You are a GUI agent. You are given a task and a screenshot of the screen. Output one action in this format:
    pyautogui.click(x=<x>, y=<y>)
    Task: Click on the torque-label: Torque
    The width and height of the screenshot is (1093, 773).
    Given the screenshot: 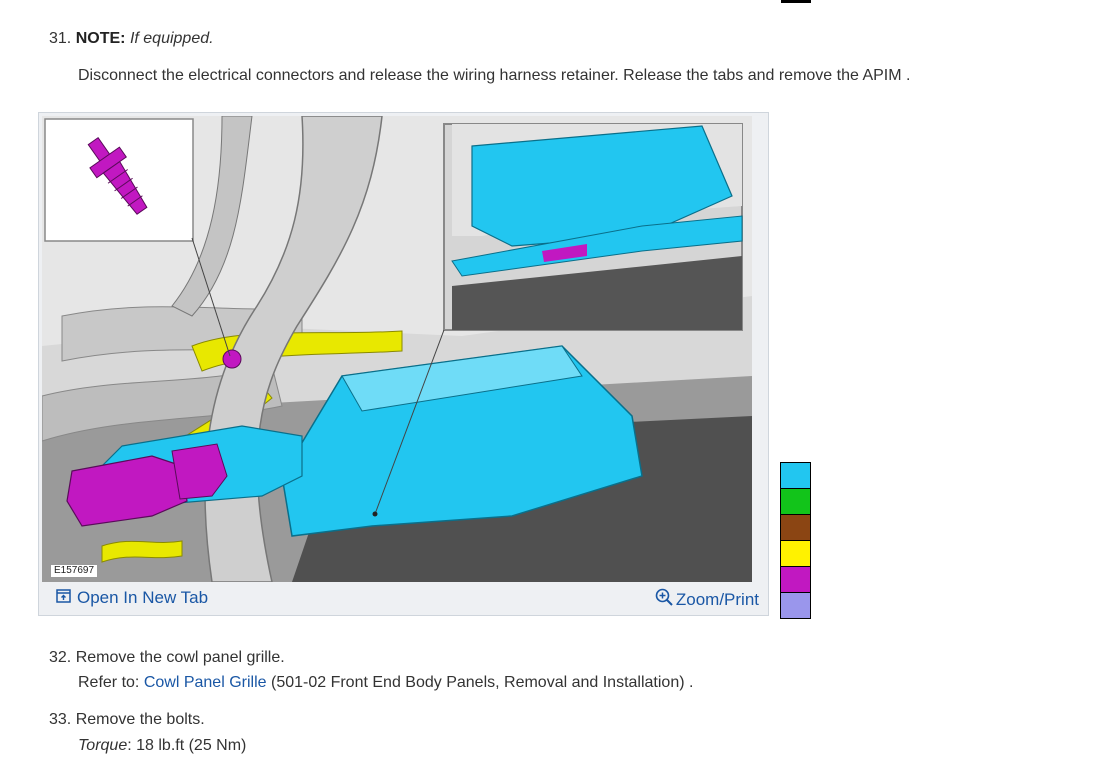 What is the action you would take?
    pyautogui.click(x=103, y=745)
    